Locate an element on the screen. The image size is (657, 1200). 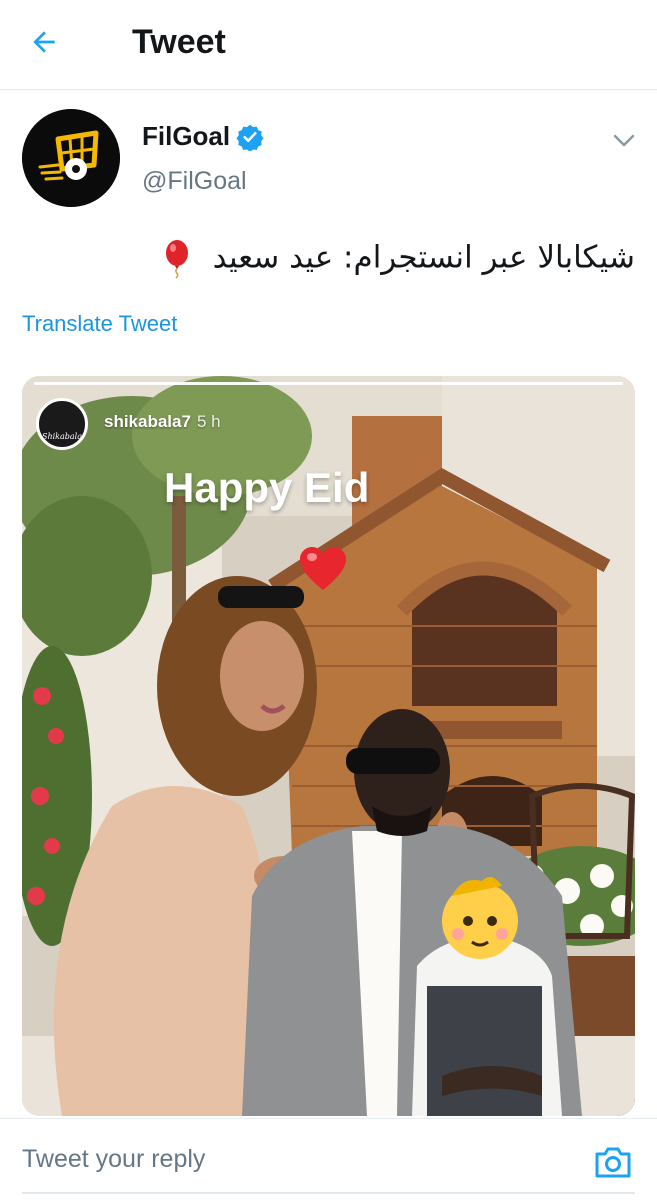
author-avatar is located at coordinates (71, 158).